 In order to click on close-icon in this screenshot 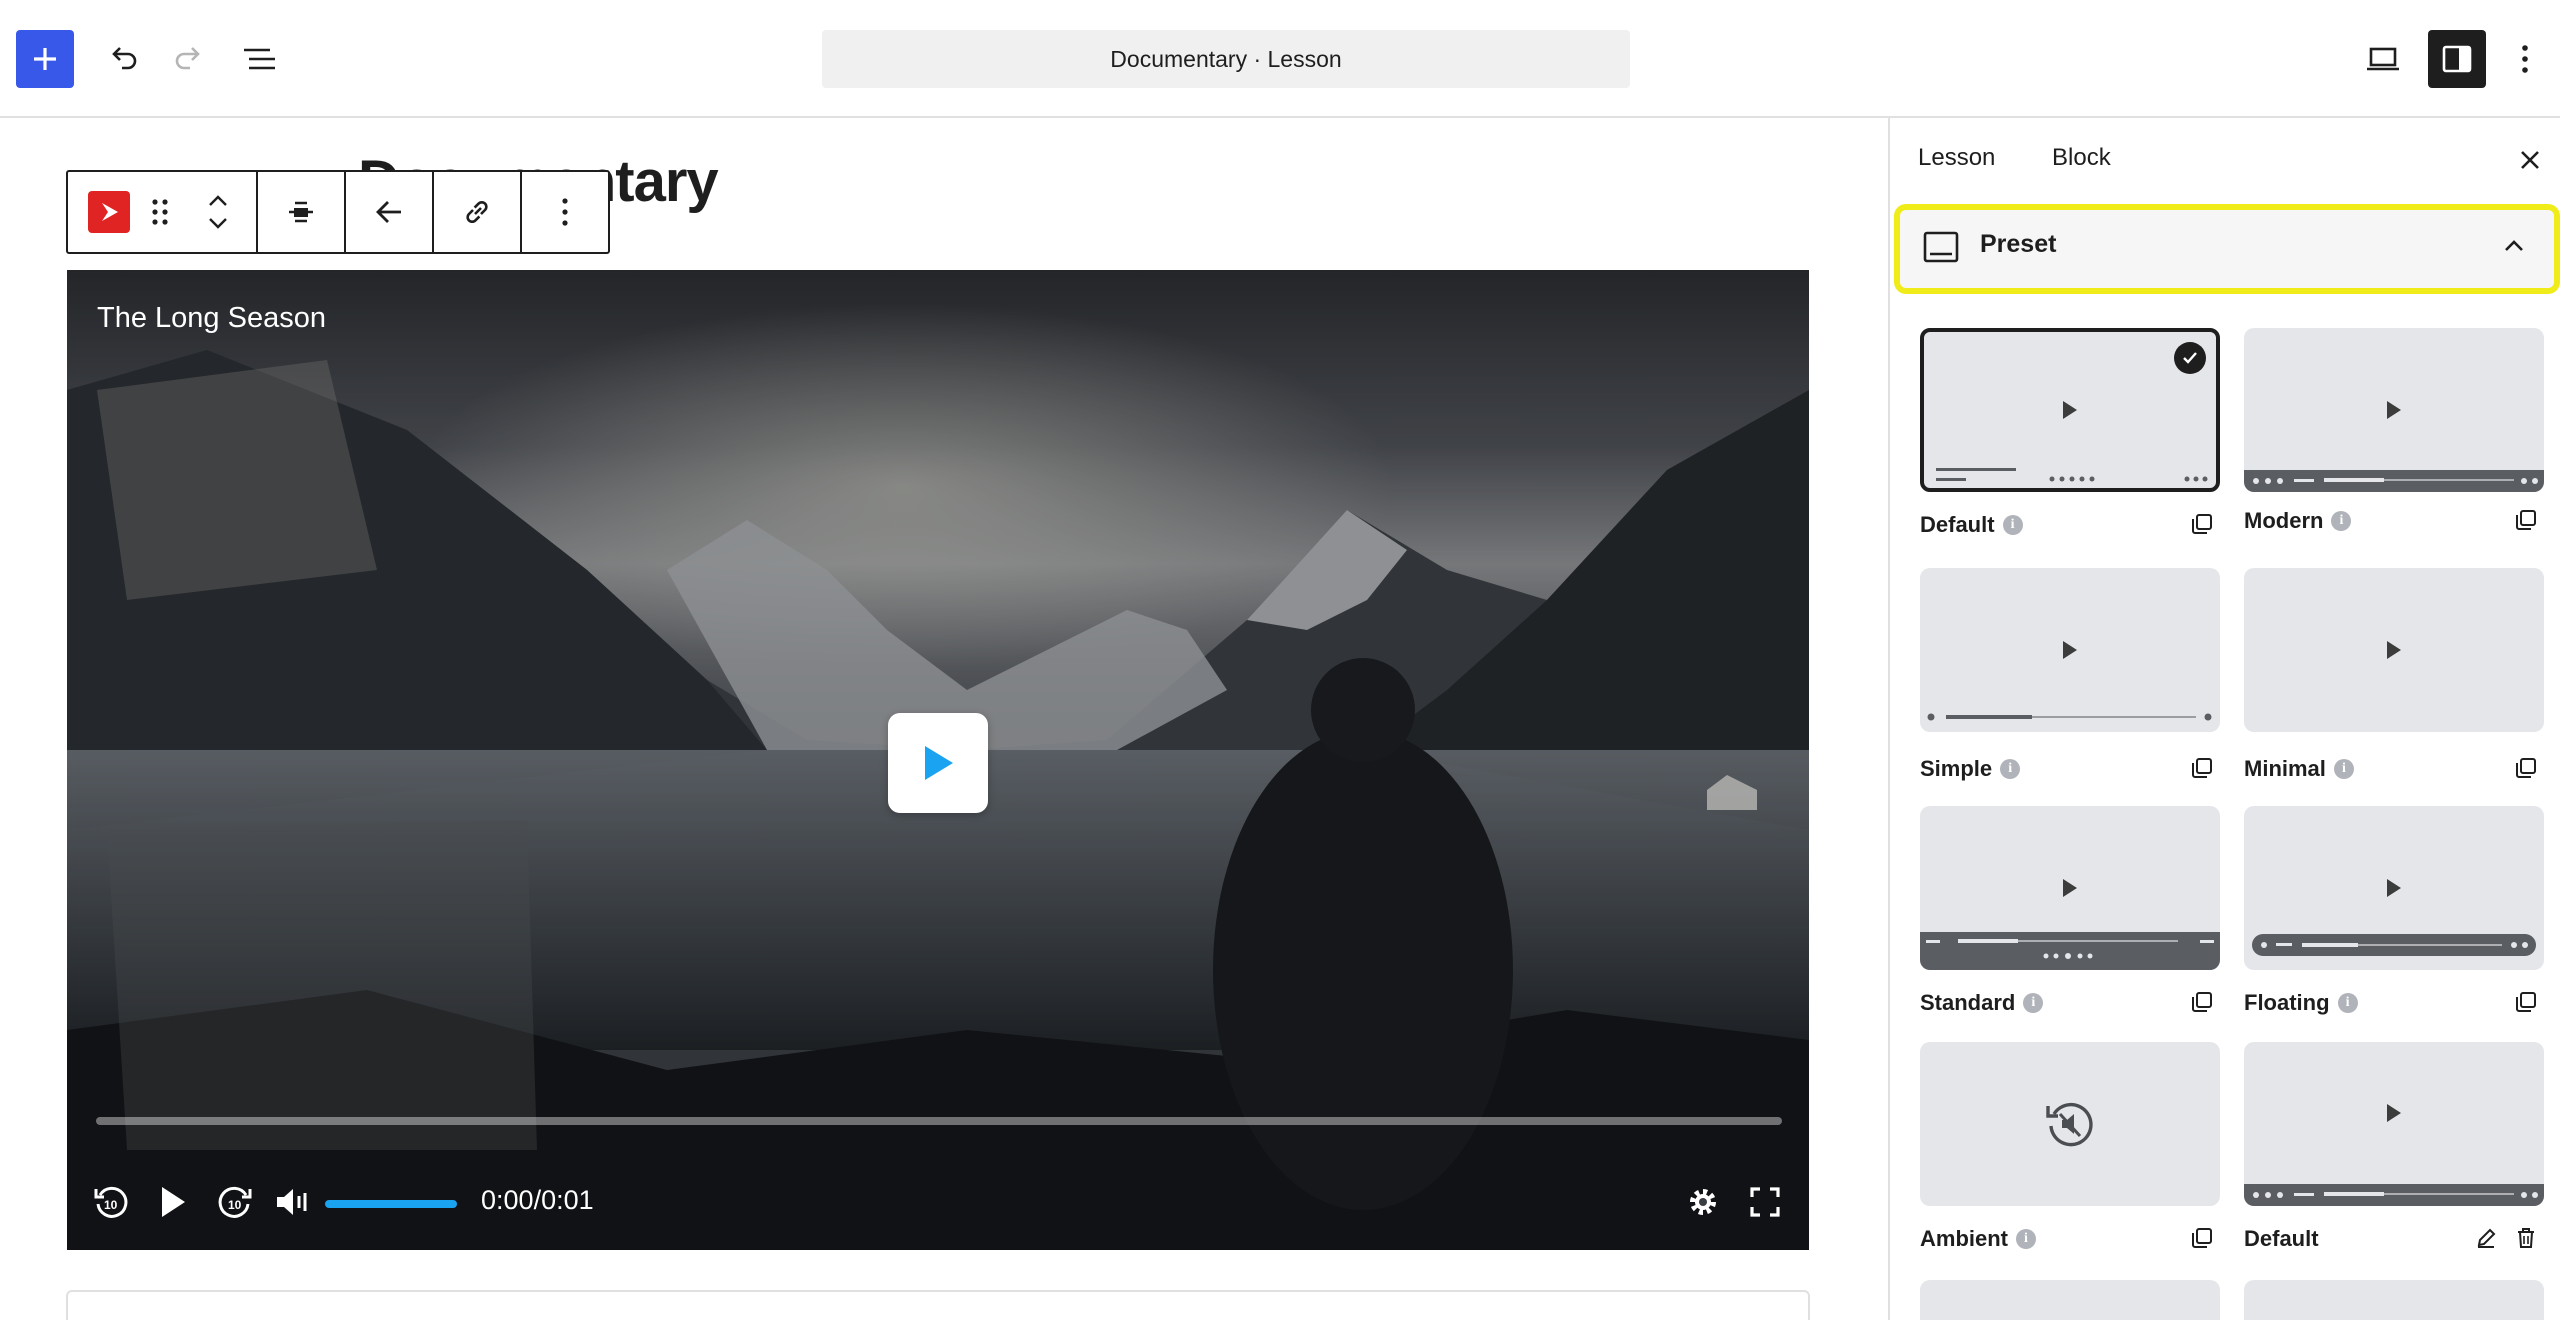, I will do `click(2530, 160)`.